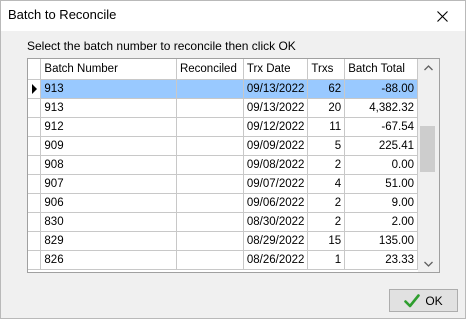  Describe the element at coordinates (427, 149) in the screenshot. I see `scroll-thumb` at that location.